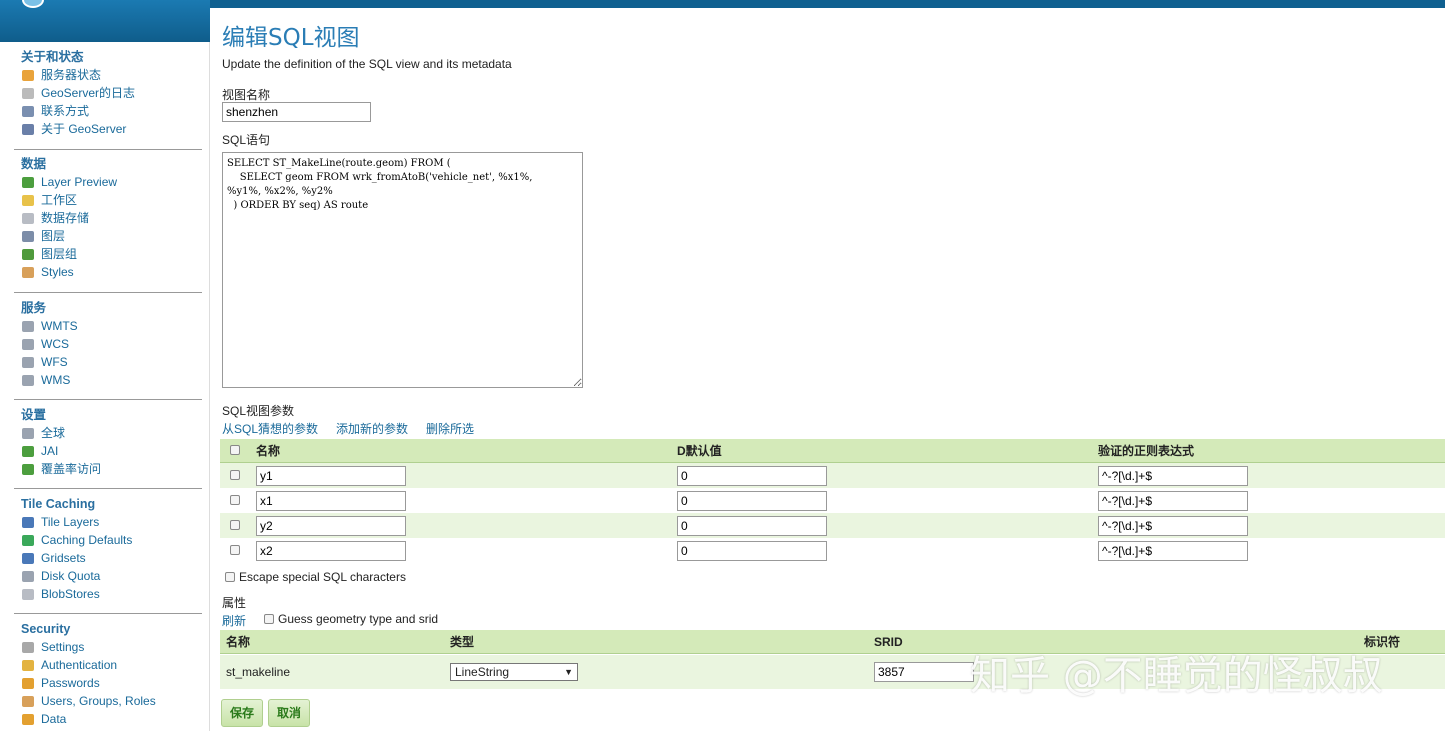  I want to click on geometry-type-select: LineString ▼, so click(514, 672).